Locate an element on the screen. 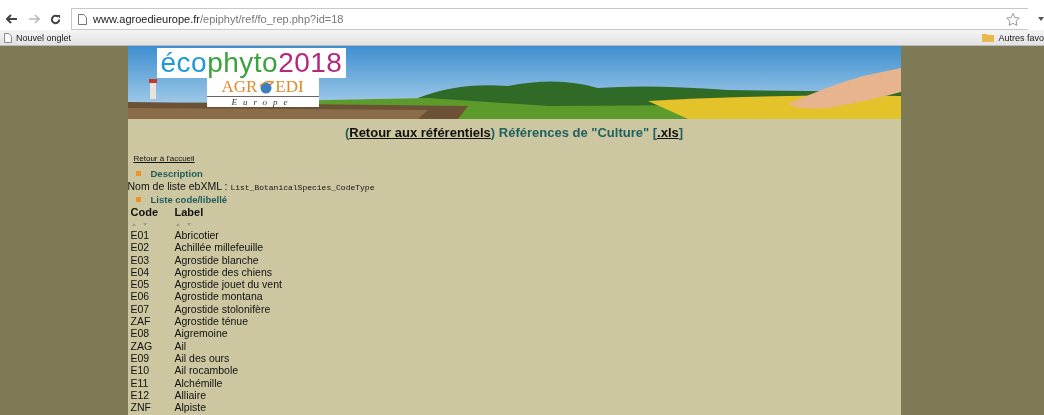  label-cell: Alchémille is located at coordinates (198, 382).